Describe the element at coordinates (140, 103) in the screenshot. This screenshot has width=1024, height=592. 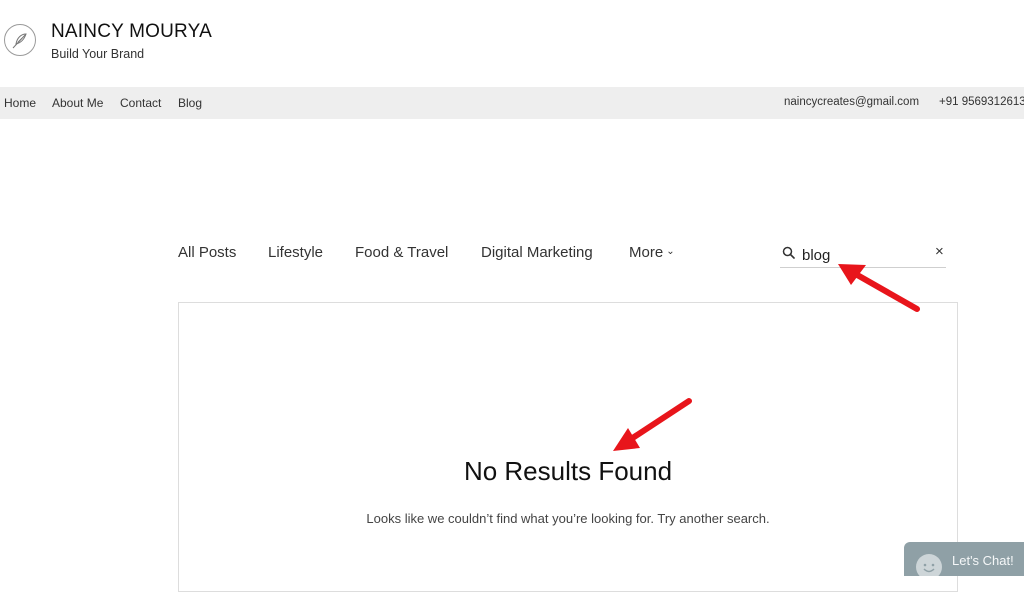
I see `nav-item-contact: Contact` at that location.